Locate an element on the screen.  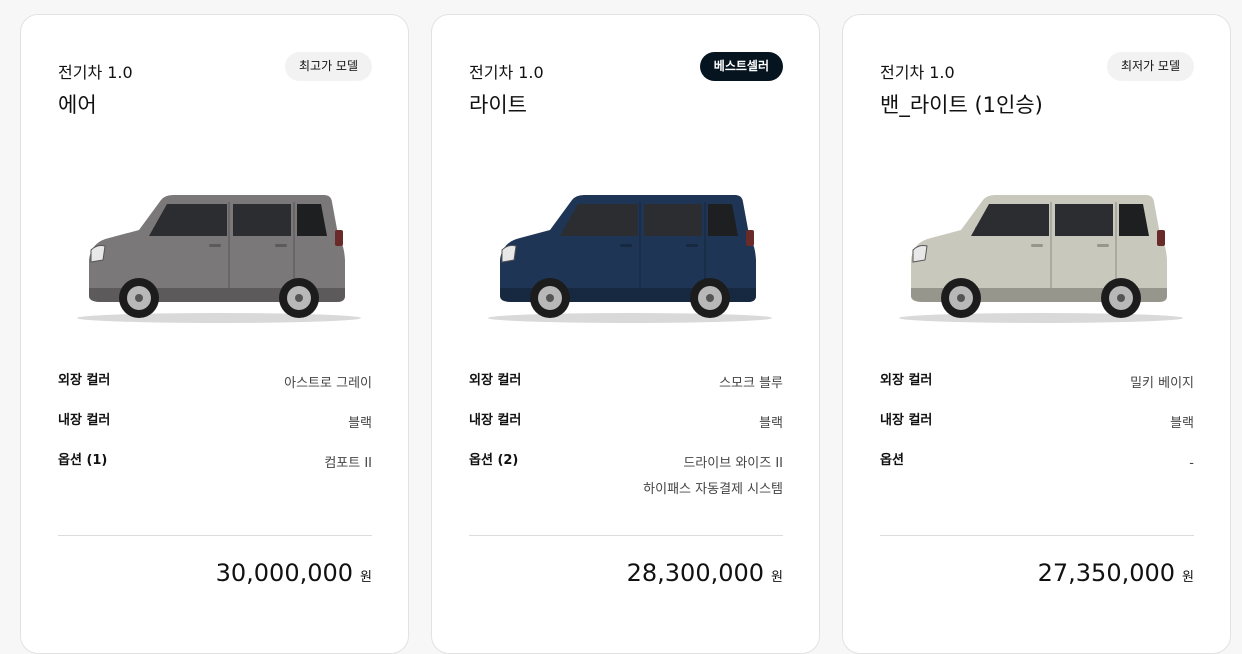
option-label: 옵션 (1) is located at coordinates (83, 460).